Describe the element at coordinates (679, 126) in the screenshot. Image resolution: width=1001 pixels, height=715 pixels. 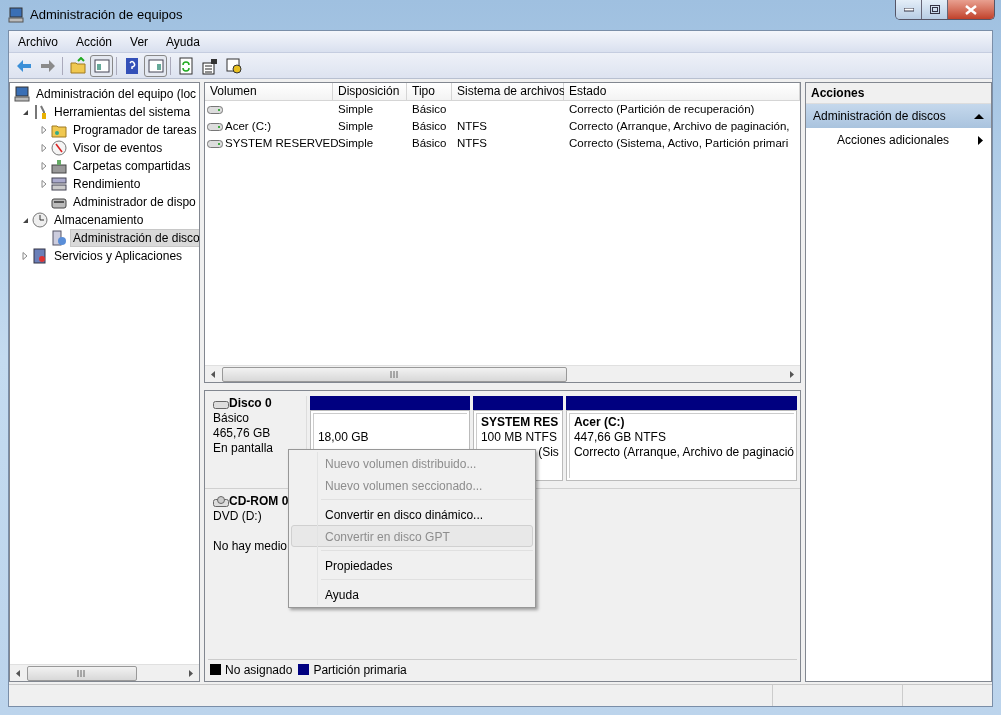
I see `table-cell-text: Correcto (Arranque, Archivo de paginación,` at that location.